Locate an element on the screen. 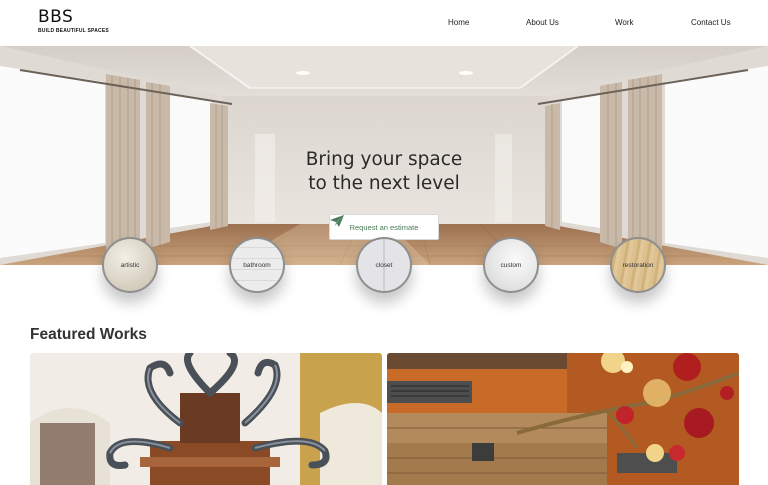 This screenshot has width=768, height=485. ironwork-lantern-image is located at coordinates (206, 419).